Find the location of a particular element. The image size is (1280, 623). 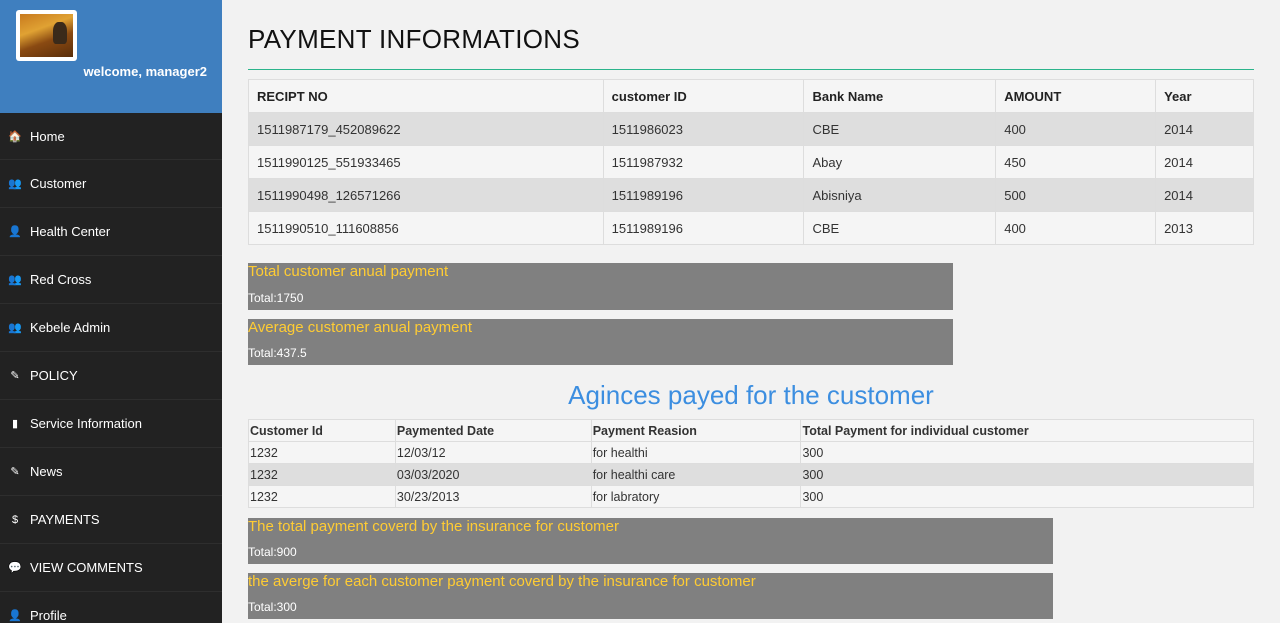

avatar-image is located at coordinates (46, 35).